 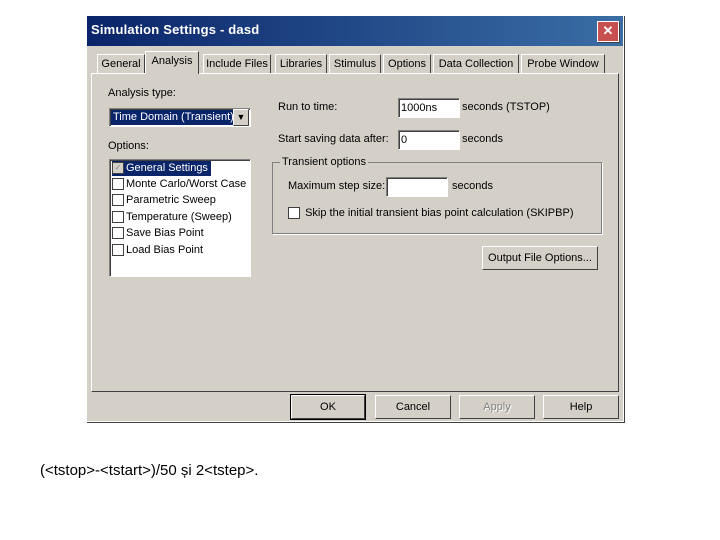 I want to click on option-label: Load Bias Point, so click(x=165, y=250).